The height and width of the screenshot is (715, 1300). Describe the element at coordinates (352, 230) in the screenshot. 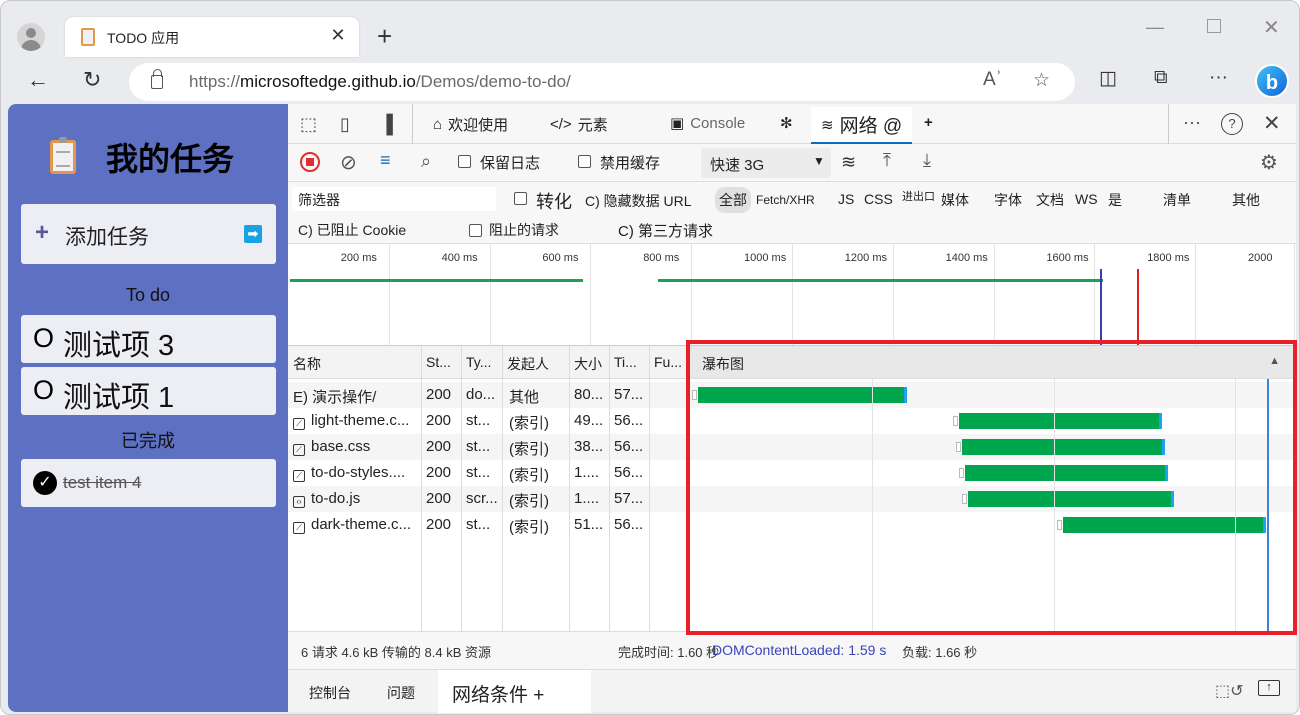

I see `blocked-cookies-checkbox: C) 已阻止 Cookie` at that location.